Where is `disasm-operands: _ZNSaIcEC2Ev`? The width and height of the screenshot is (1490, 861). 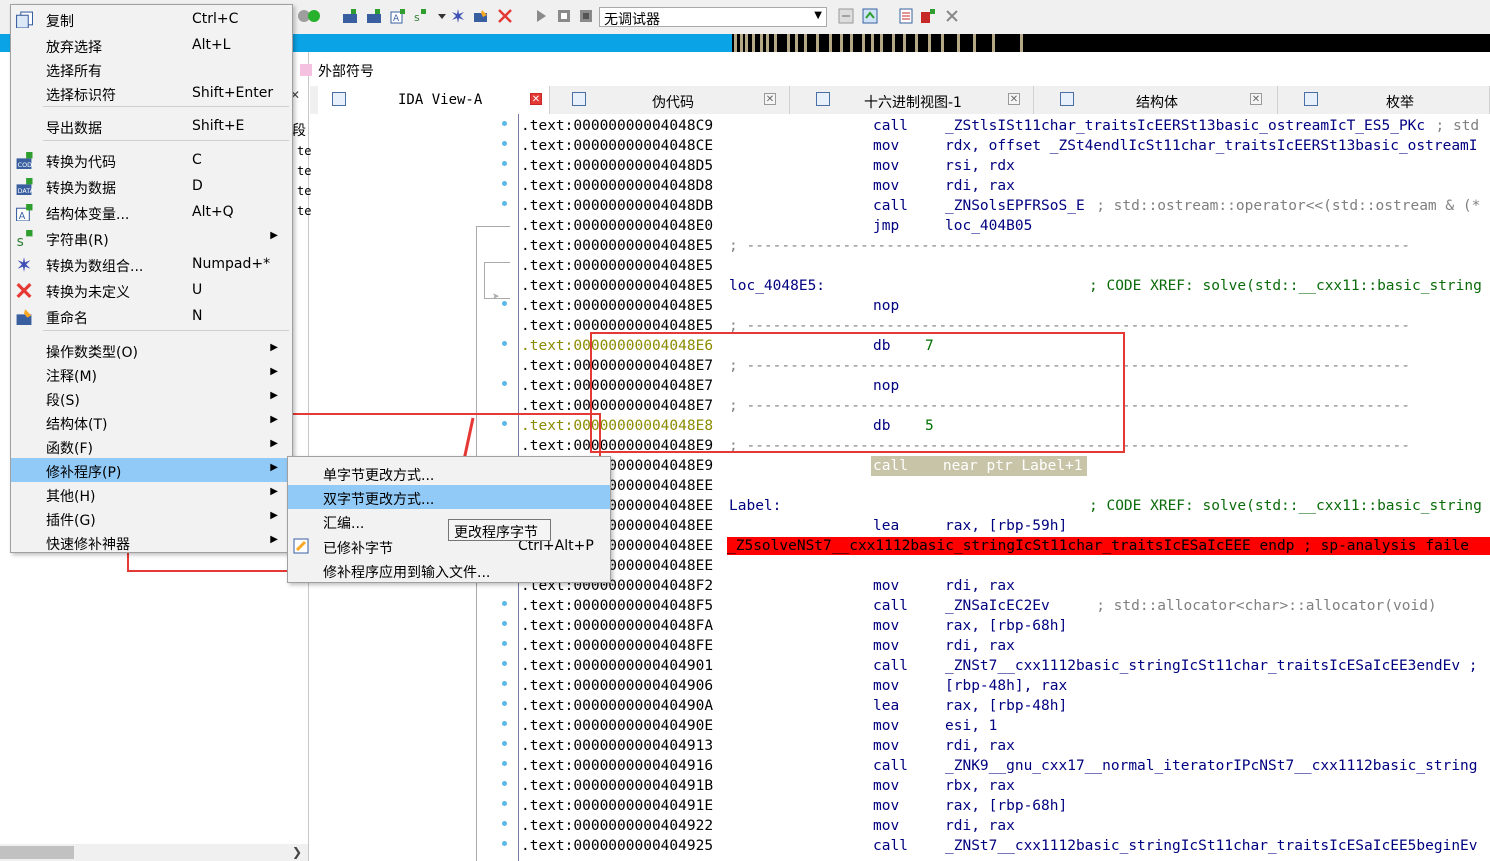
disasm-operands: _ZNSaIcEC2Ev is located at coordinates (997, 606).